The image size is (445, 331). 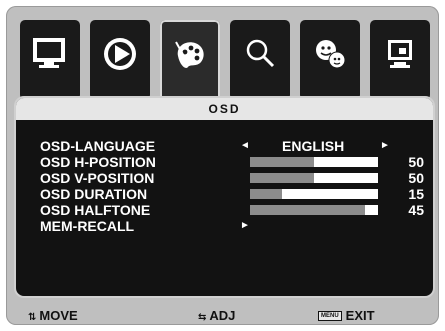 I want to click on setting-osd-h-position: OSD H-POSITION 50, so click(x=232, y=162).